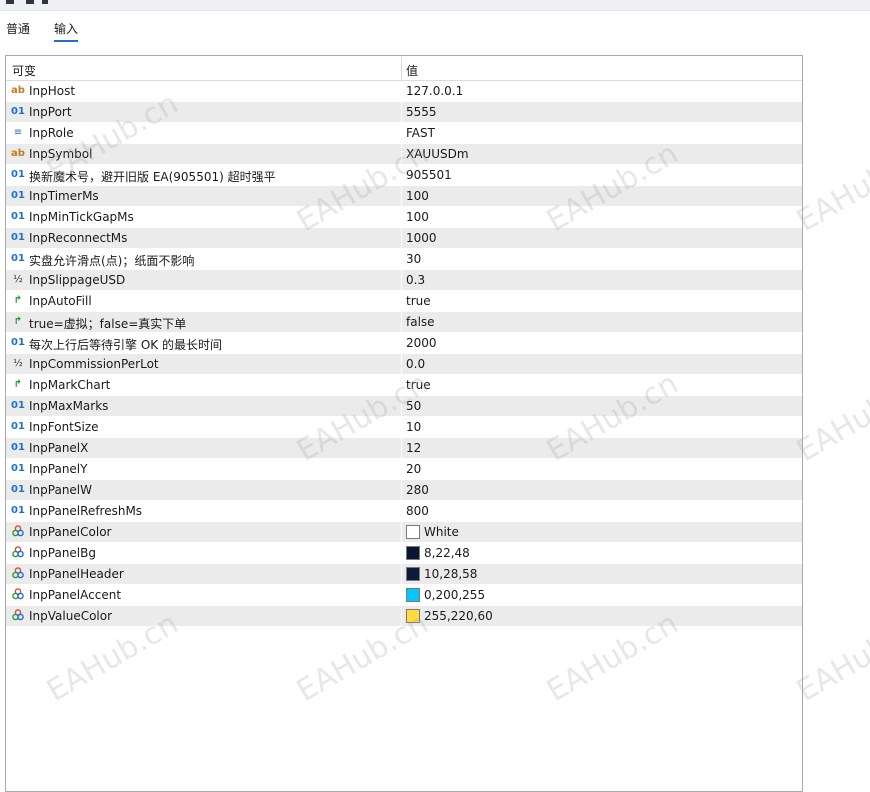 This screenshot has width=870, height=792. I want to click on parameter-value-text: 10, so click(414, 427).